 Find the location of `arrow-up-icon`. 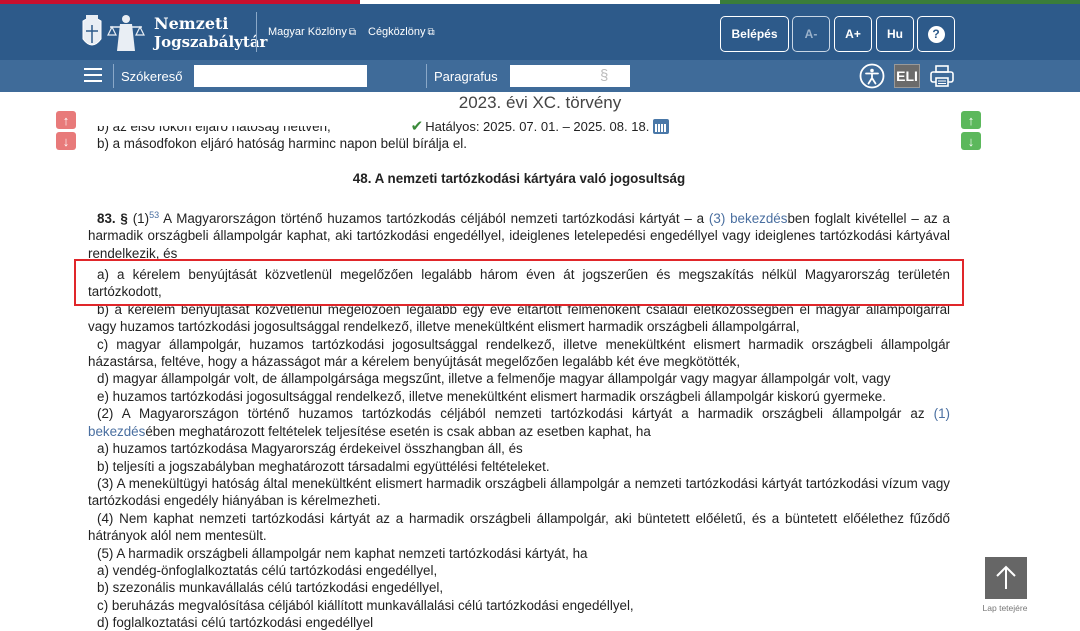

arrow-up-icon is located at coordinates (1006, 577).